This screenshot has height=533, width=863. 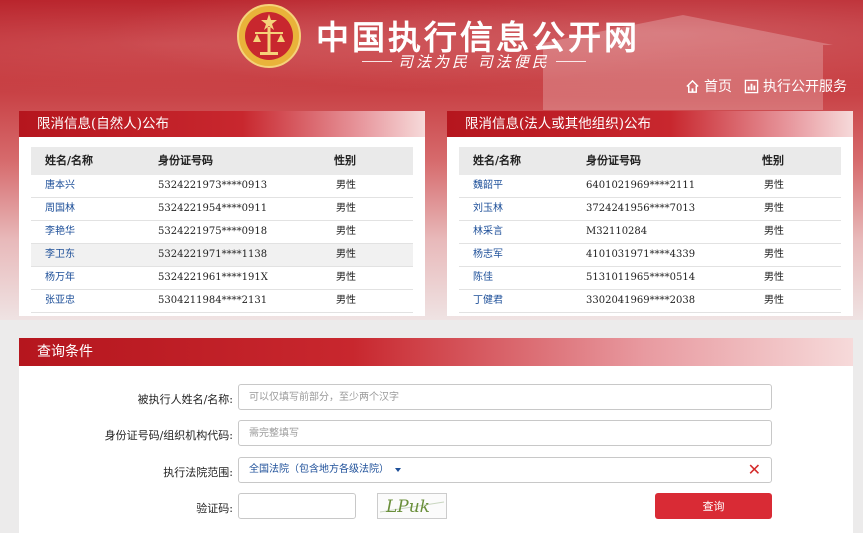 I want to click on table-row: 杨志军 4101031971****4339 男性, so click(x=650, y=255).